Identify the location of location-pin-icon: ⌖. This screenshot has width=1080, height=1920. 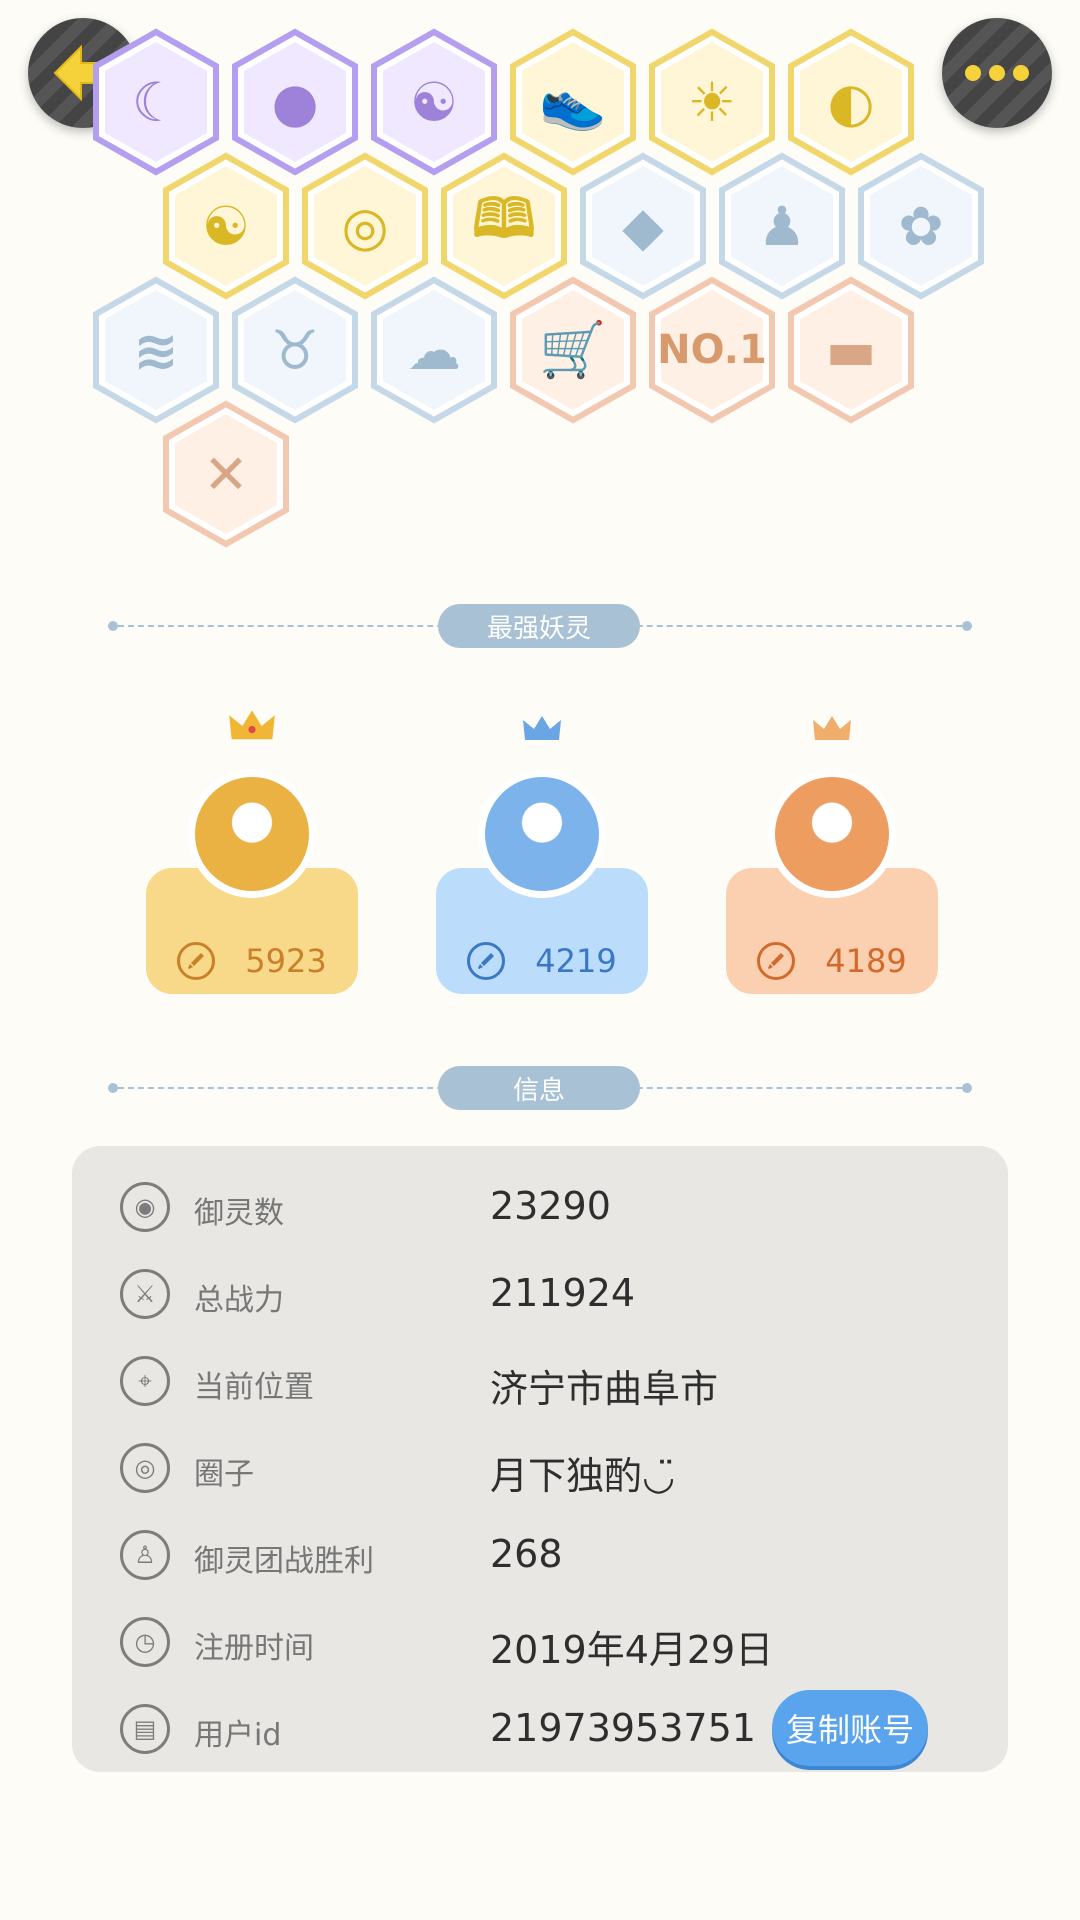
(145, 1381).